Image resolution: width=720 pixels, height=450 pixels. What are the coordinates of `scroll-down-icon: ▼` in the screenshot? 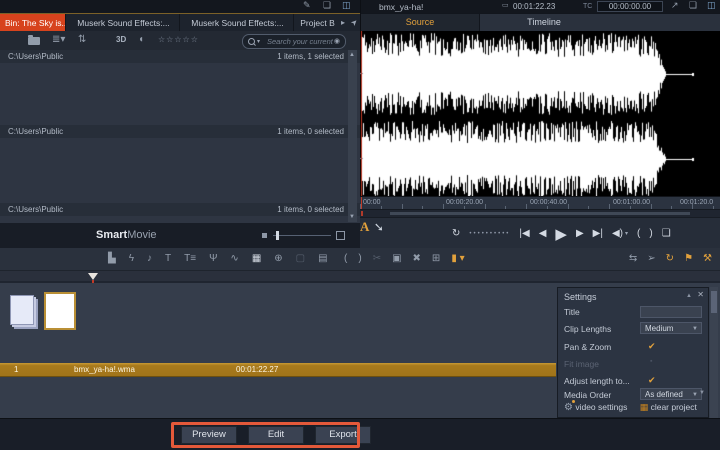 It's located at (352, 217).